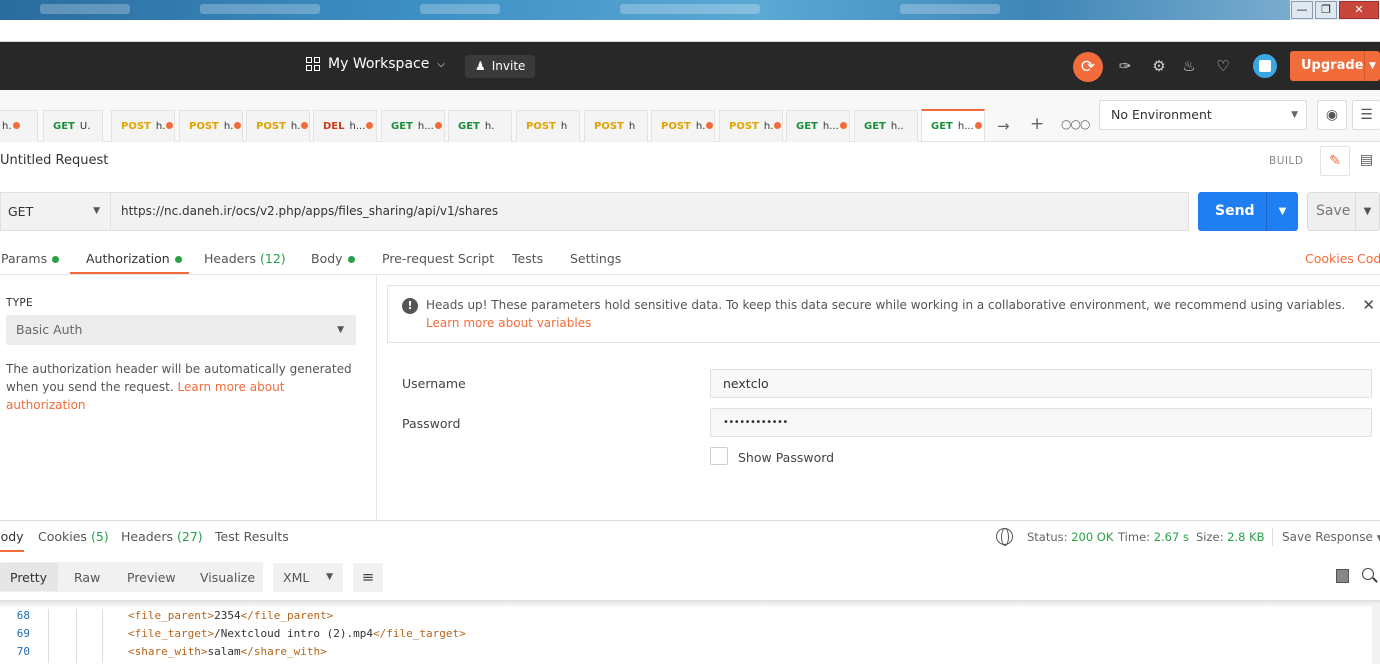  What do you see at coordinates (308, 577) in the screenshot?
I see `language-select: XML ▼` at bounding box center [308, 577].